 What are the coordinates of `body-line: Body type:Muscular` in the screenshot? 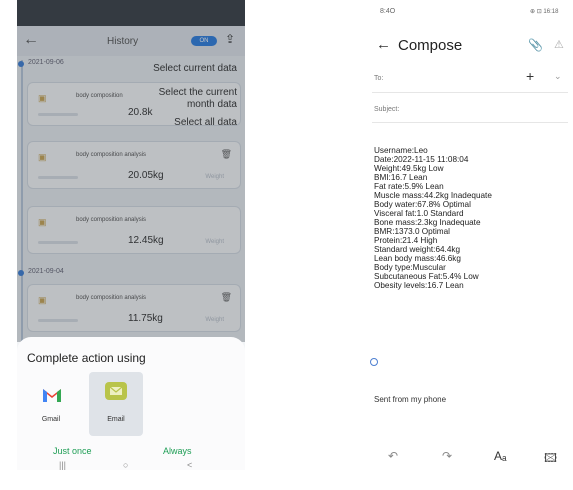 It's located at (410, 267).